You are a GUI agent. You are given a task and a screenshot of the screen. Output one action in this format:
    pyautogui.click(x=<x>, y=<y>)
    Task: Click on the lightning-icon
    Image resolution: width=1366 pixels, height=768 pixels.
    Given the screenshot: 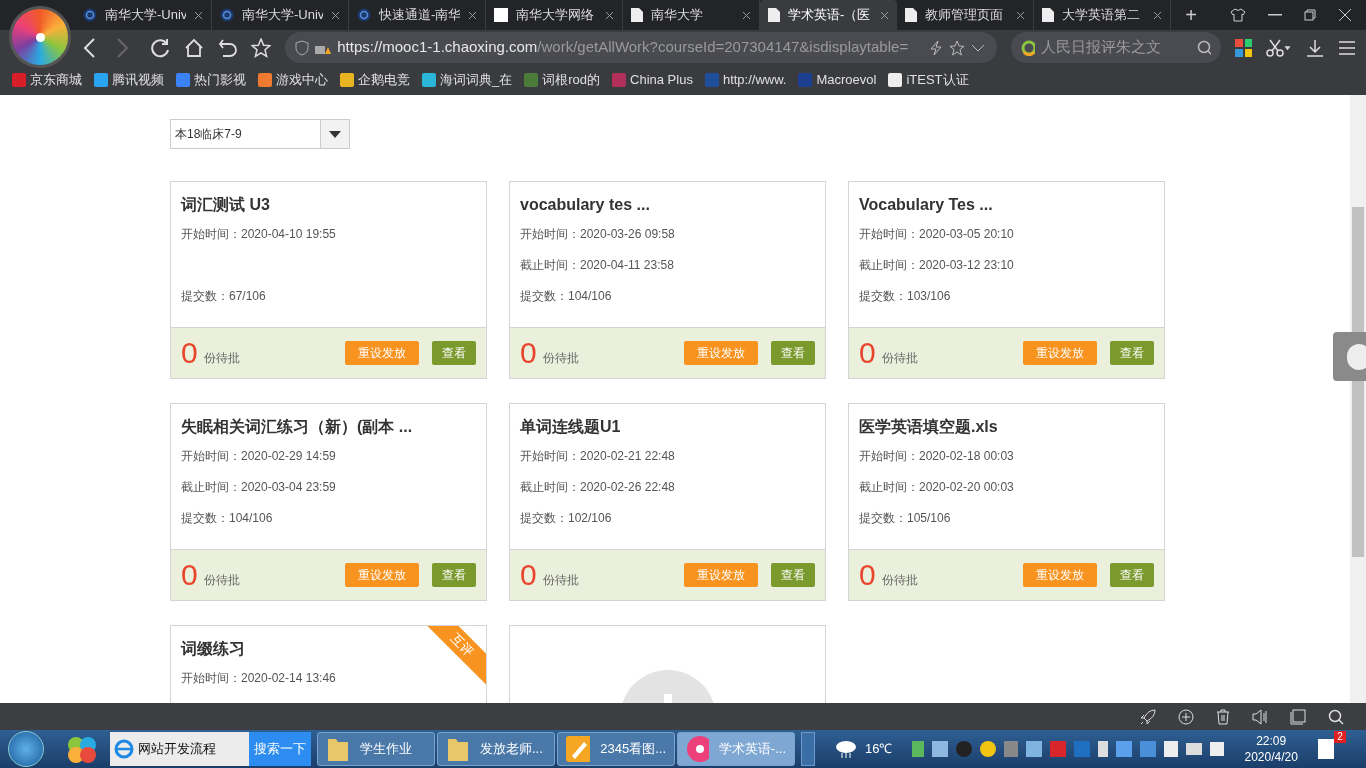 What is the action you would take?
    pyautogui.click(x=935, y=47)
    